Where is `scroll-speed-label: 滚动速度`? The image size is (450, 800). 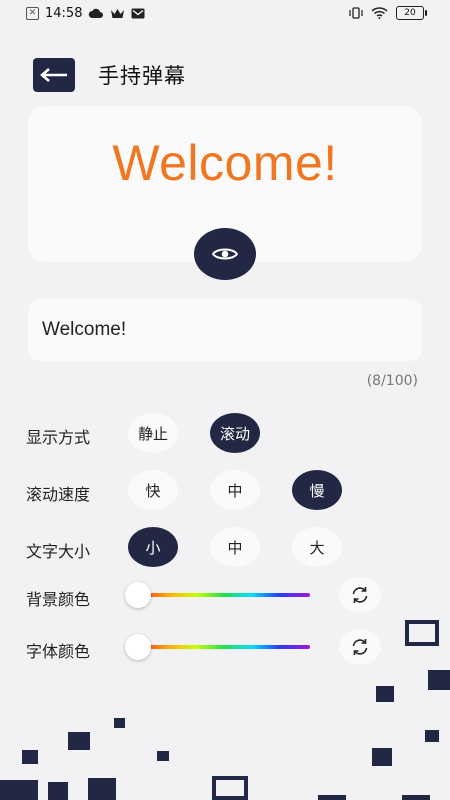 scroll-speed-label: 滚动速度 is located at coordinates (58, 494).